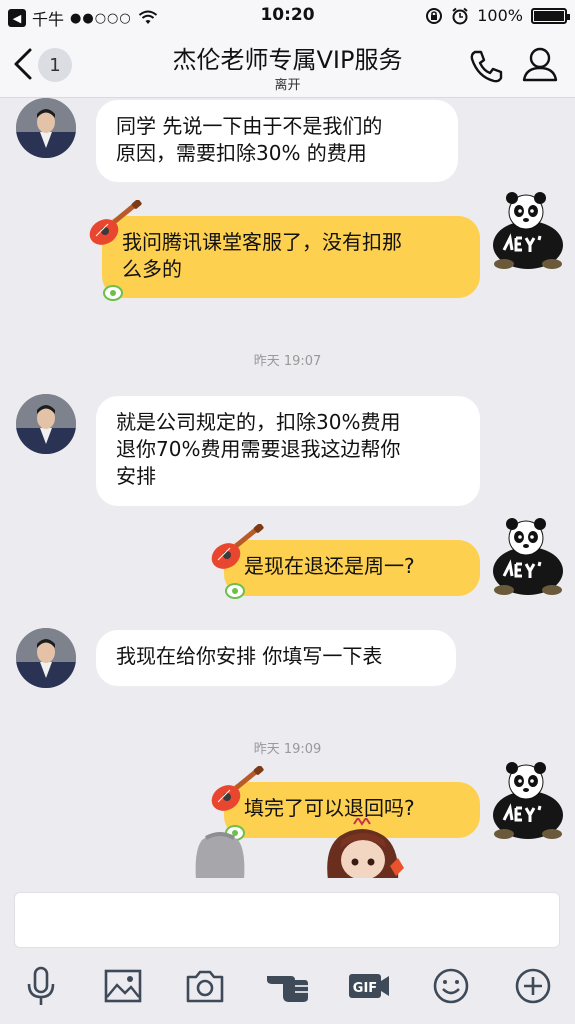  I want to click on message-bubble-incoming: 同学 先说一下由于不是我们的 原因，需要扣除30% 的费用, so click(277, 141).